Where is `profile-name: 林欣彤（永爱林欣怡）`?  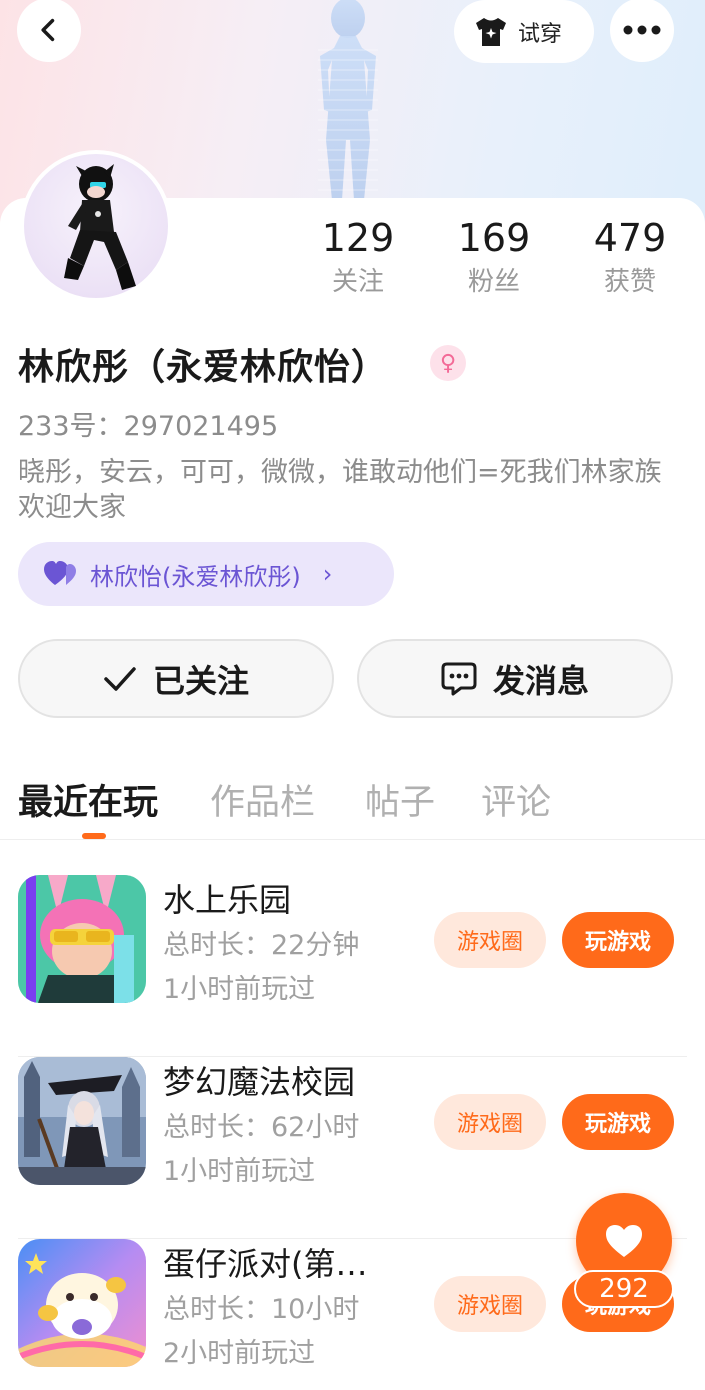 profile-name: 林欣彤（永爱林欣怡） is located at coordinates (203, 367).